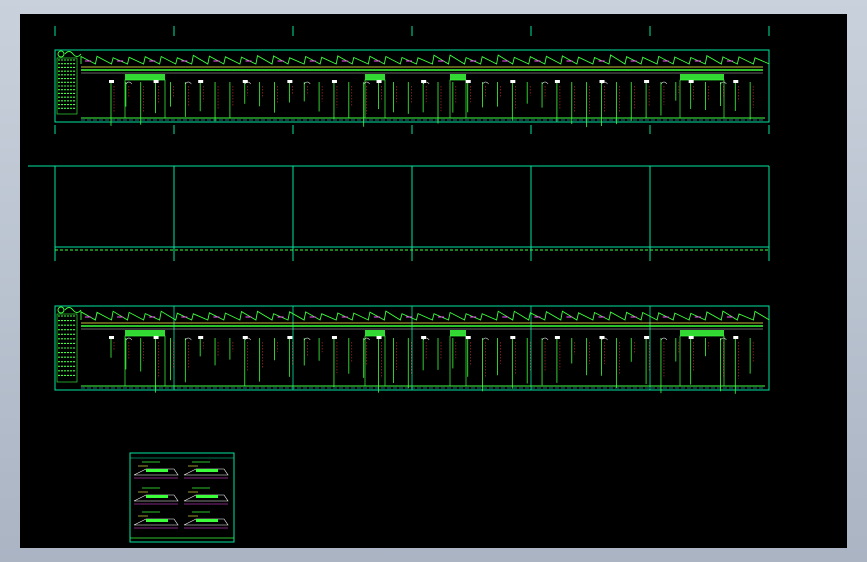 Image resolution: width=867 pixels, height=562 pixels. What do you see at coordinates (412, 349) in the screenshot?
I see `lower-profile-drawing` at bounding box center [412, 349].